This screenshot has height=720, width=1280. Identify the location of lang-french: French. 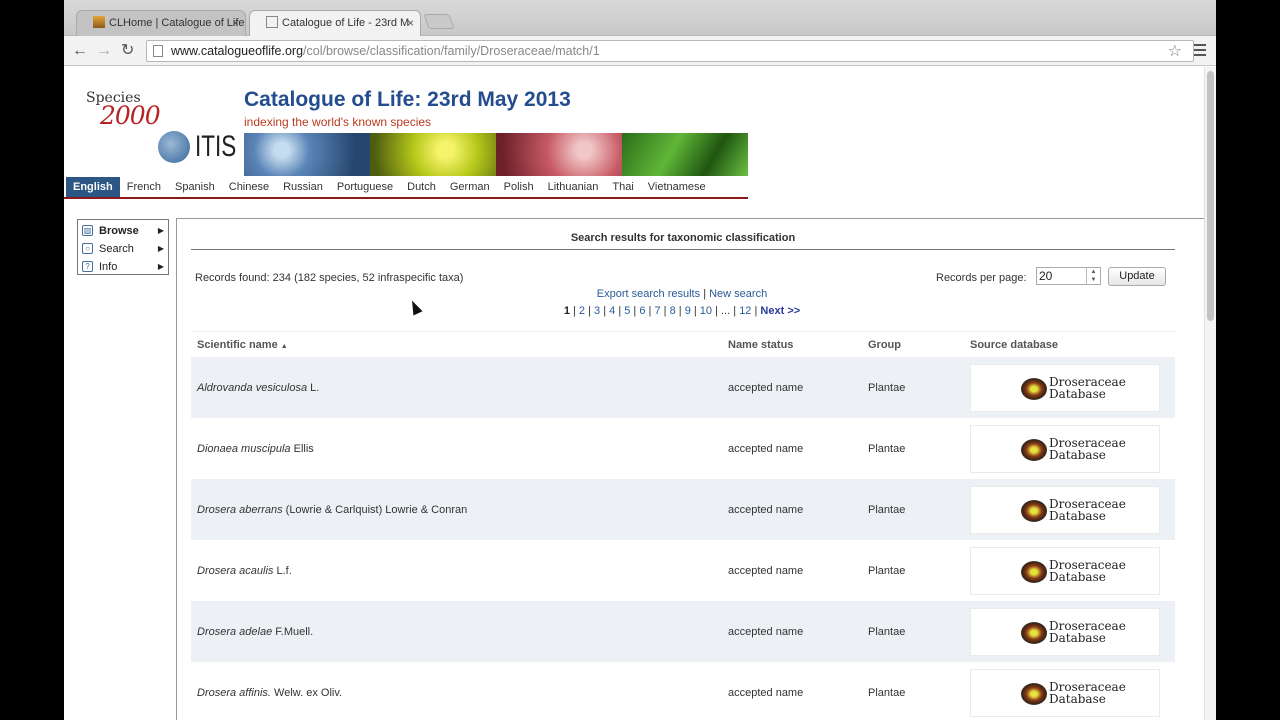
(144, 187).